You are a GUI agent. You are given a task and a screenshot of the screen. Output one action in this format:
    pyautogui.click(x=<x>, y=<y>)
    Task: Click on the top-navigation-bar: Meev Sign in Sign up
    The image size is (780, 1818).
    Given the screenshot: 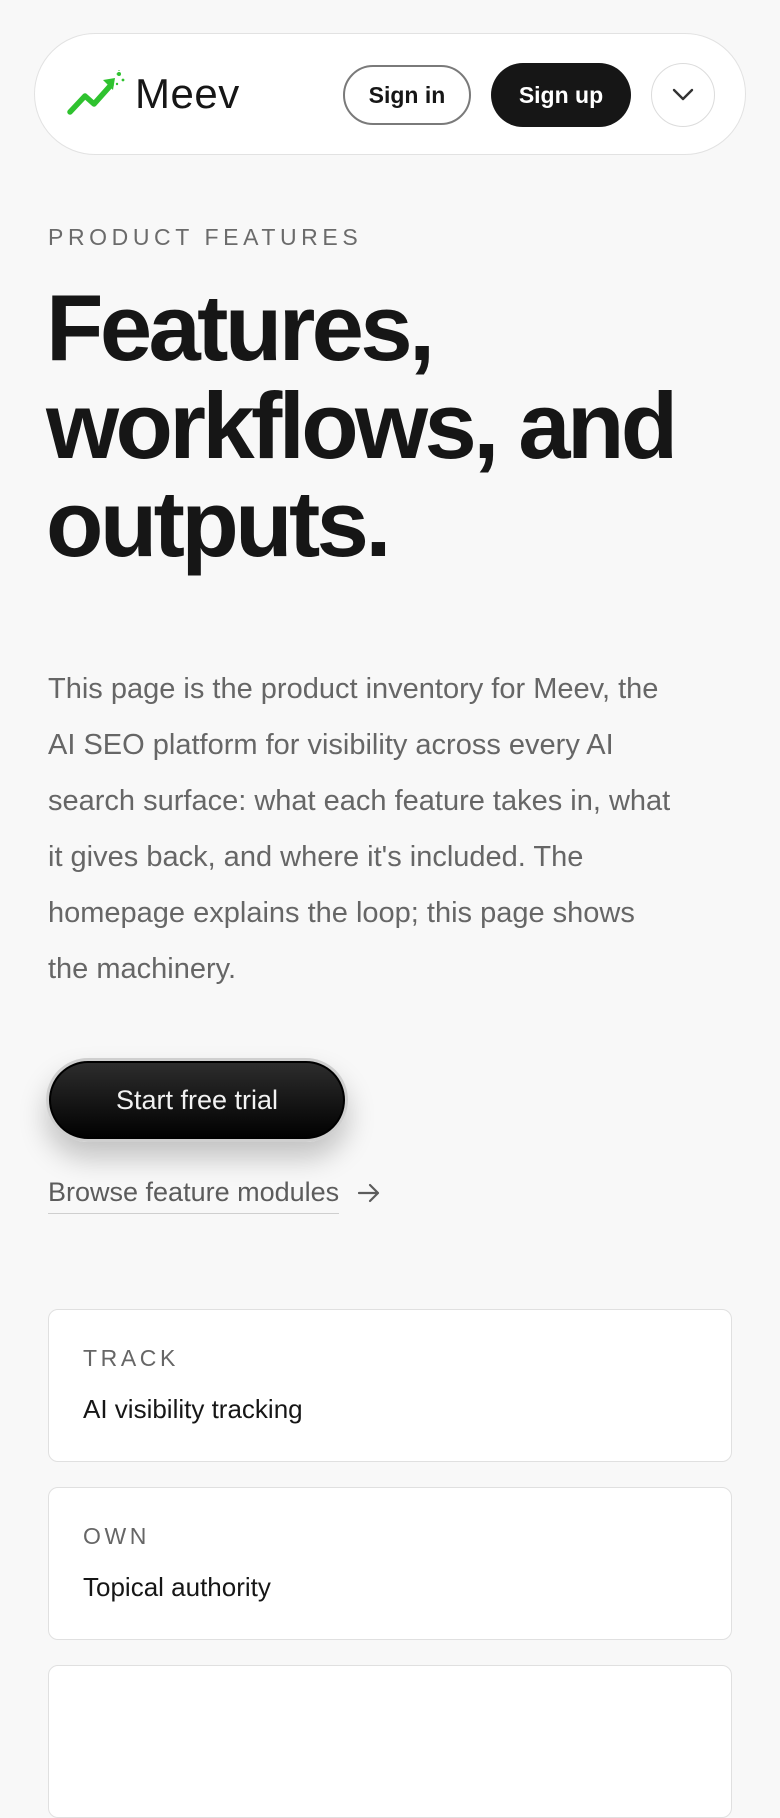 What is the action you would take?
    pyautogui.click(x=390, y=94)
    